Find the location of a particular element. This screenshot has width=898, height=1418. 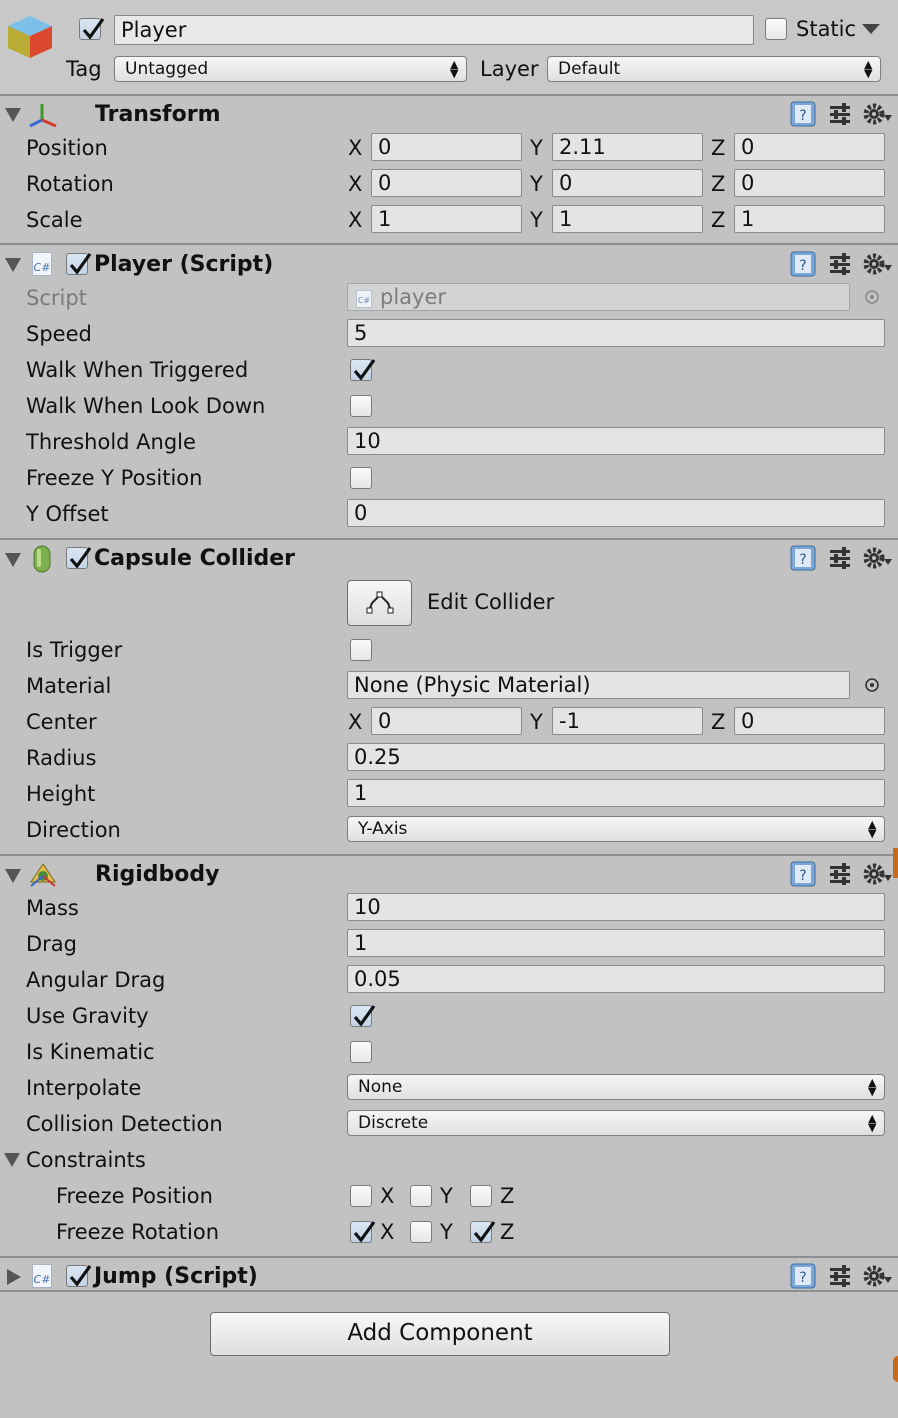

height-field: 1 is located at coordinates (616, 793).